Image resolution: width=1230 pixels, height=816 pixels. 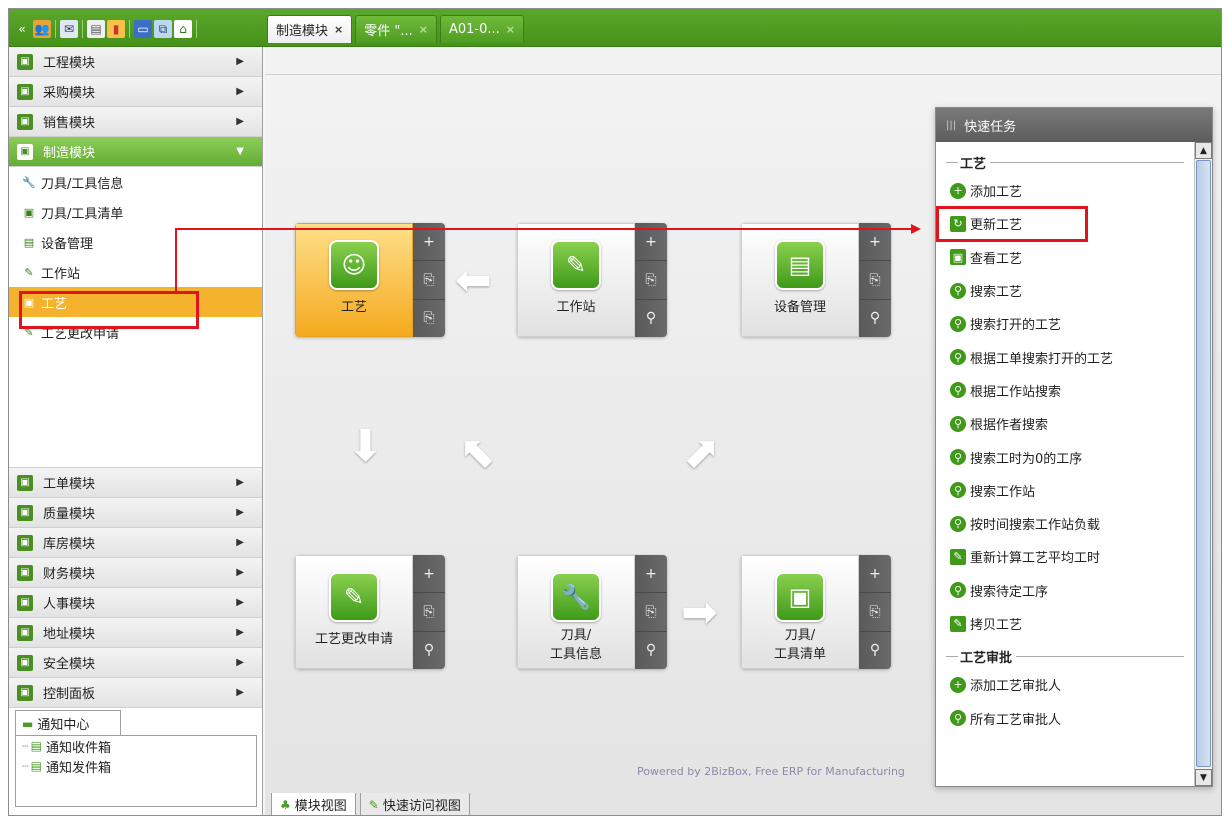 What do you see at coordinates (743, 61) in the screenshot?
I see `main-header-strip` at bounding box center [743, 61].